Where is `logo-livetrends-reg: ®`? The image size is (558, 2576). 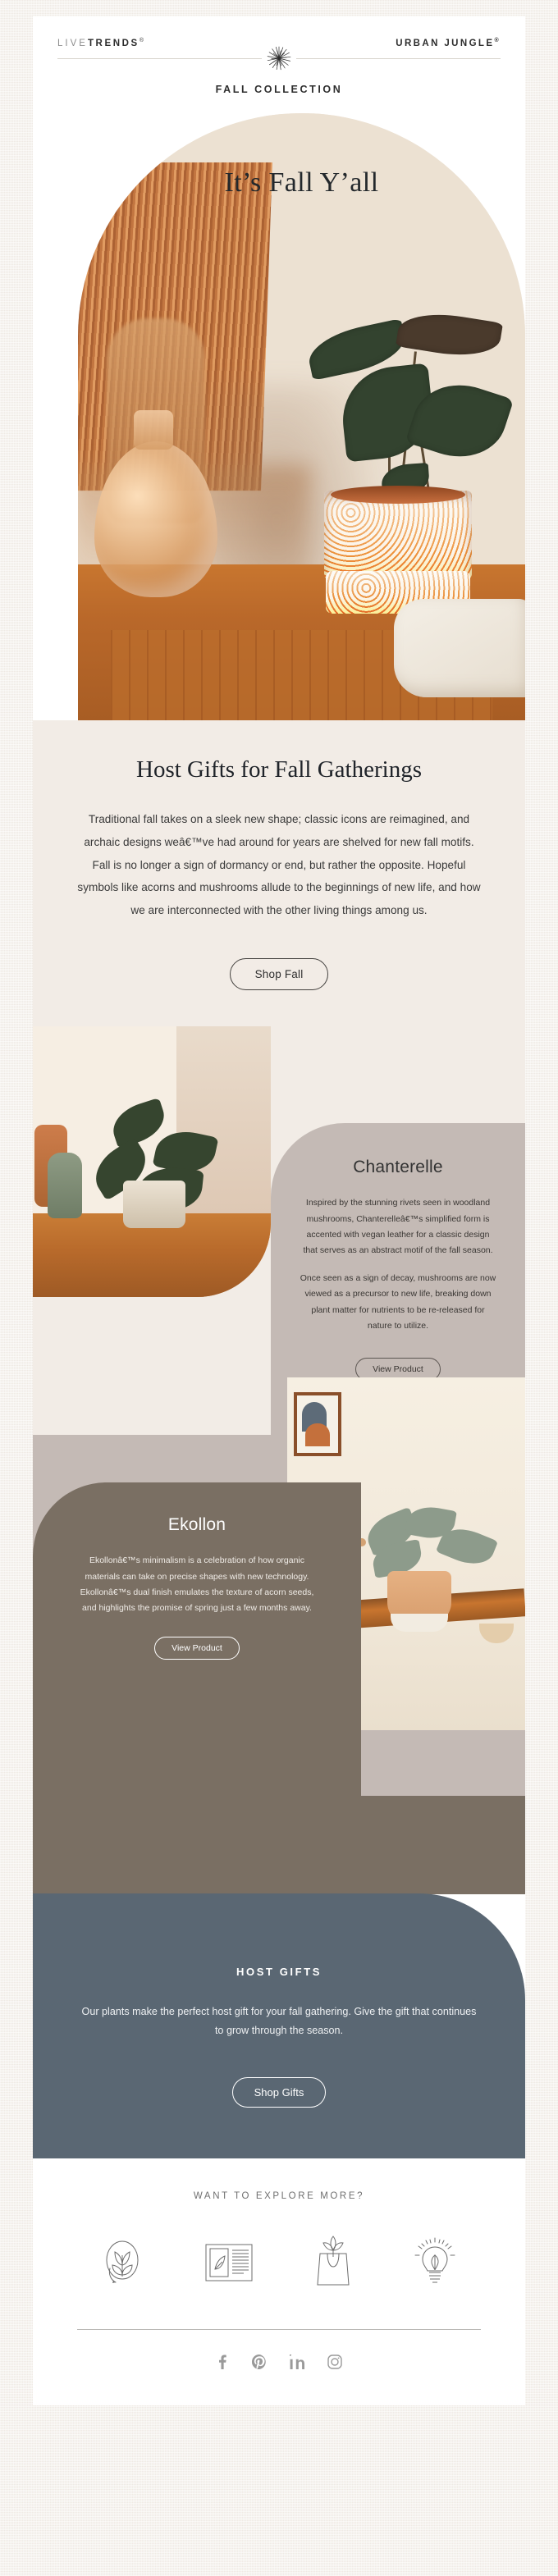
logo-livetrends-reg: ® is located at coordinates (142, 40).